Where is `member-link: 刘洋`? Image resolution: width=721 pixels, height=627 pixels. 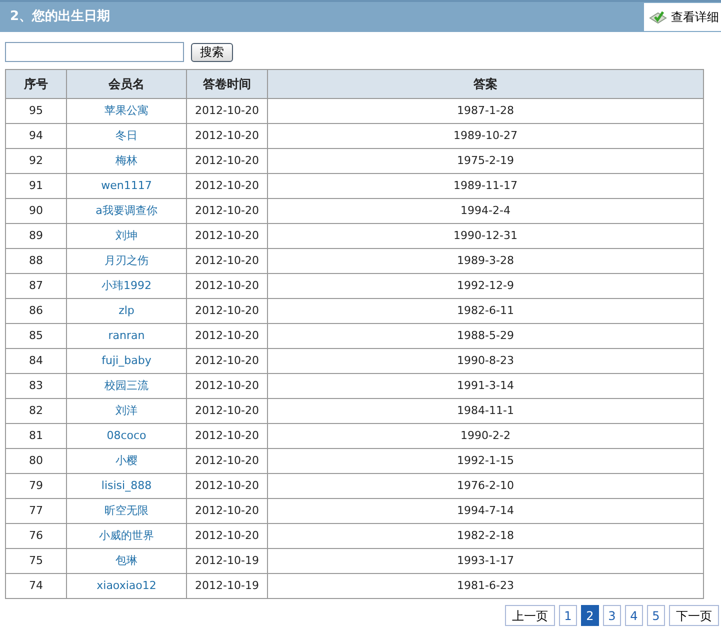
member-link: 刘洋 is located at coordinates (127, 410).